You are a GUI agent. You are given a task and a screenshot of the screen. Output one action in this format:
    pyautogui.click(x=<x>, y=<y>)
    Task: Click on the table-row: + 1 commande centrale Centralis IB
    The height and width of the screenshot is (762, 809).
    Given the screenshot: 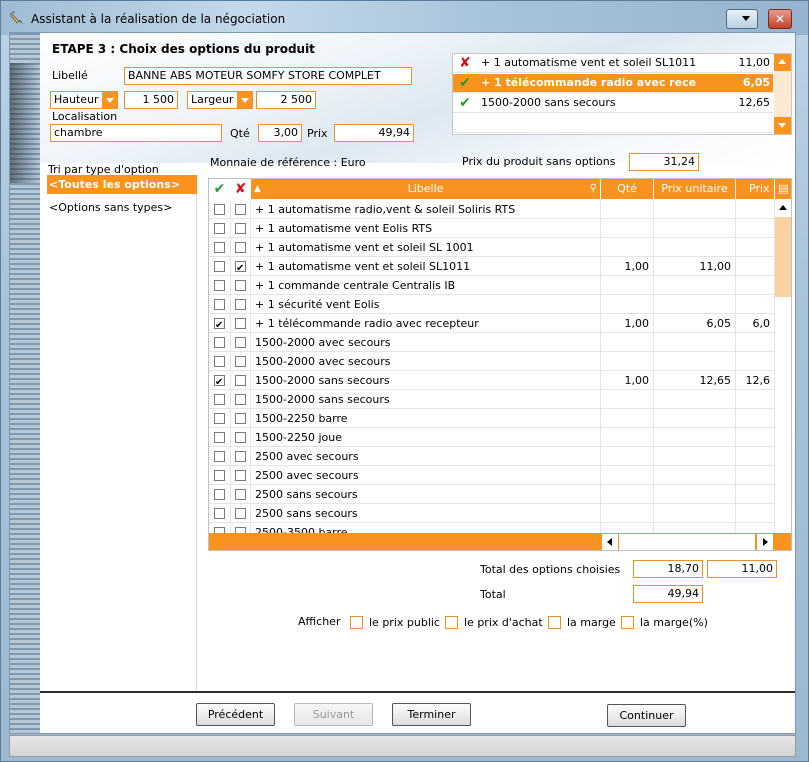 What is the action you would take?
    pyautogui.click(x=492, y=285)
    